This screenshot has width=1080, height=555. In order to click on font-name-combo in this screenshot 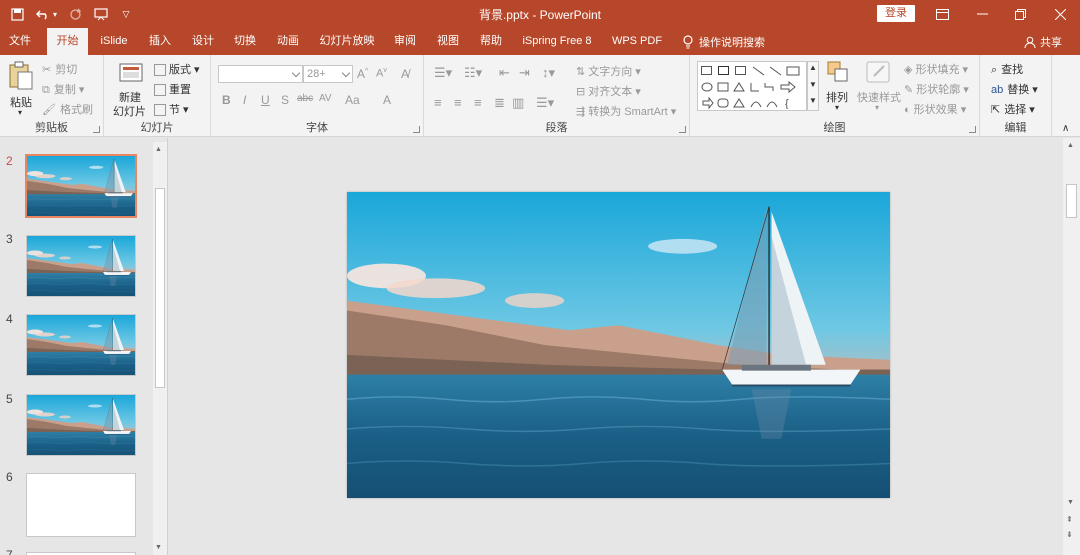, I will do `click(260, 74)`.